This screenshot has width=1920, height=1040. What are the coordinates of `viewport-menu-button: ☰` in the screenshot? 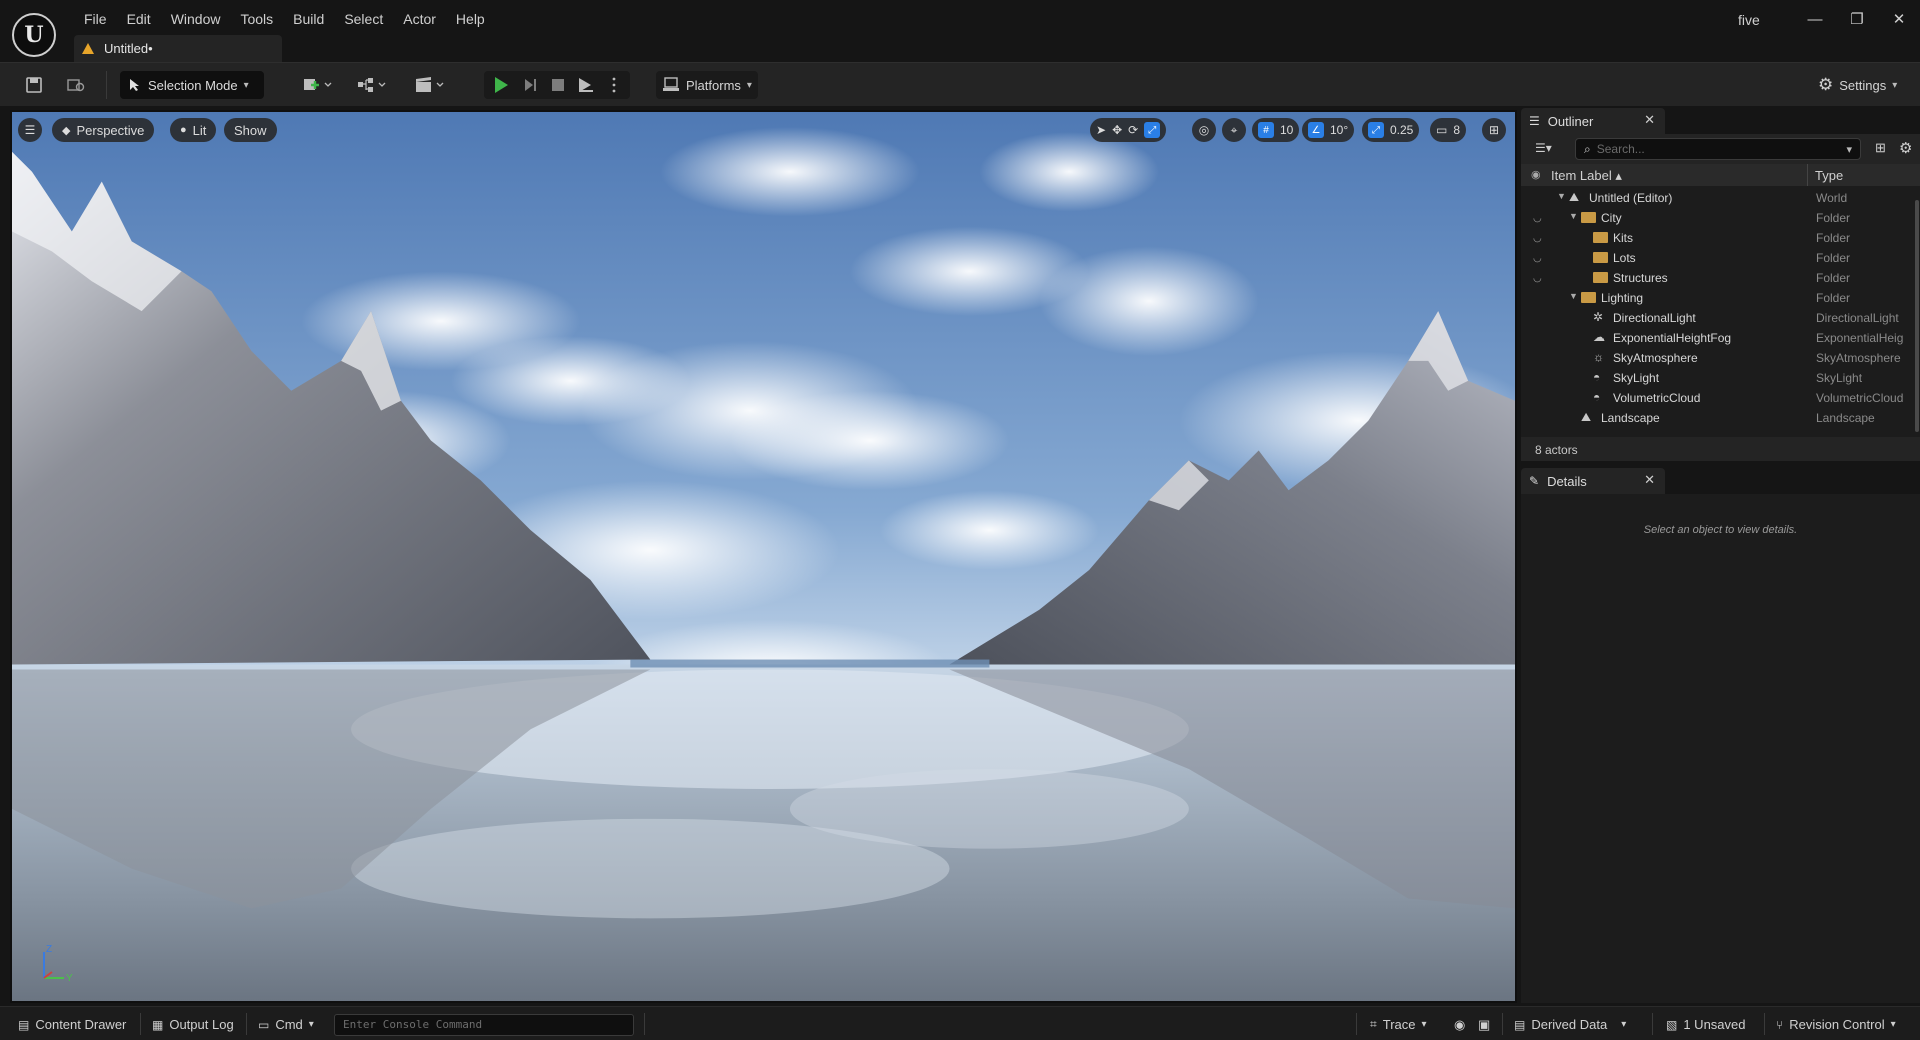 It's located at (30, 130).